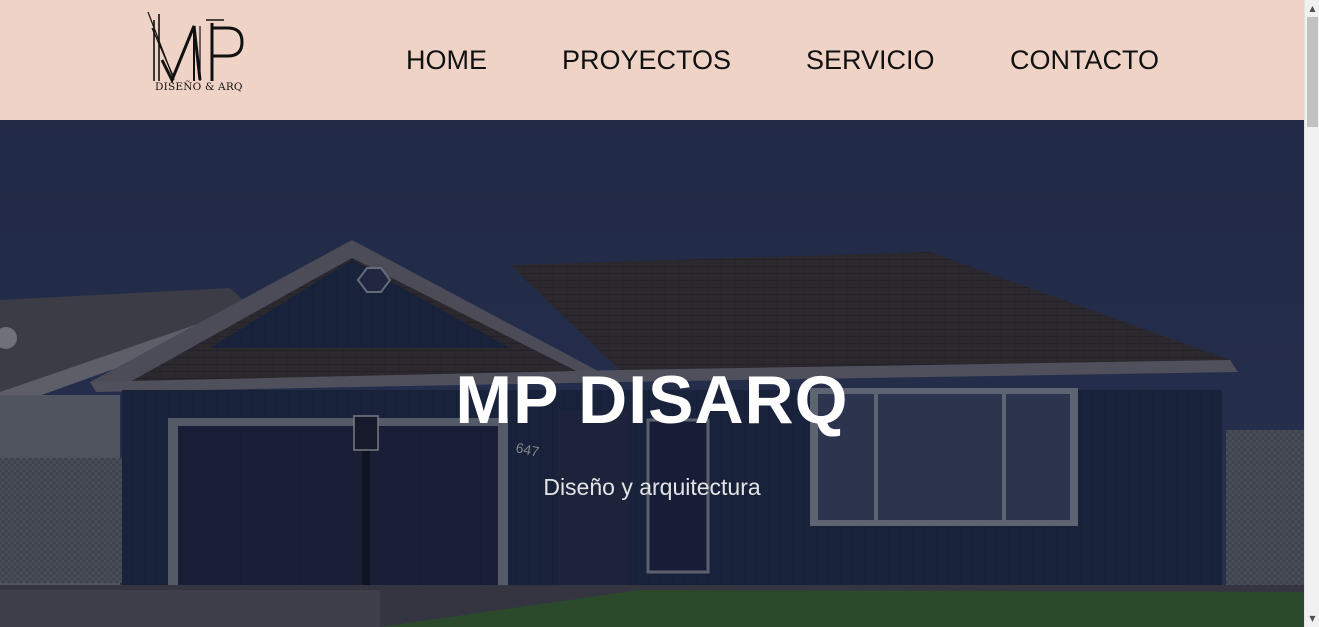 The image size is (1319, 627). I want to click on main-nav: HOME PROYECTOS SERVICIO CONTACTO, so click(652, 60).